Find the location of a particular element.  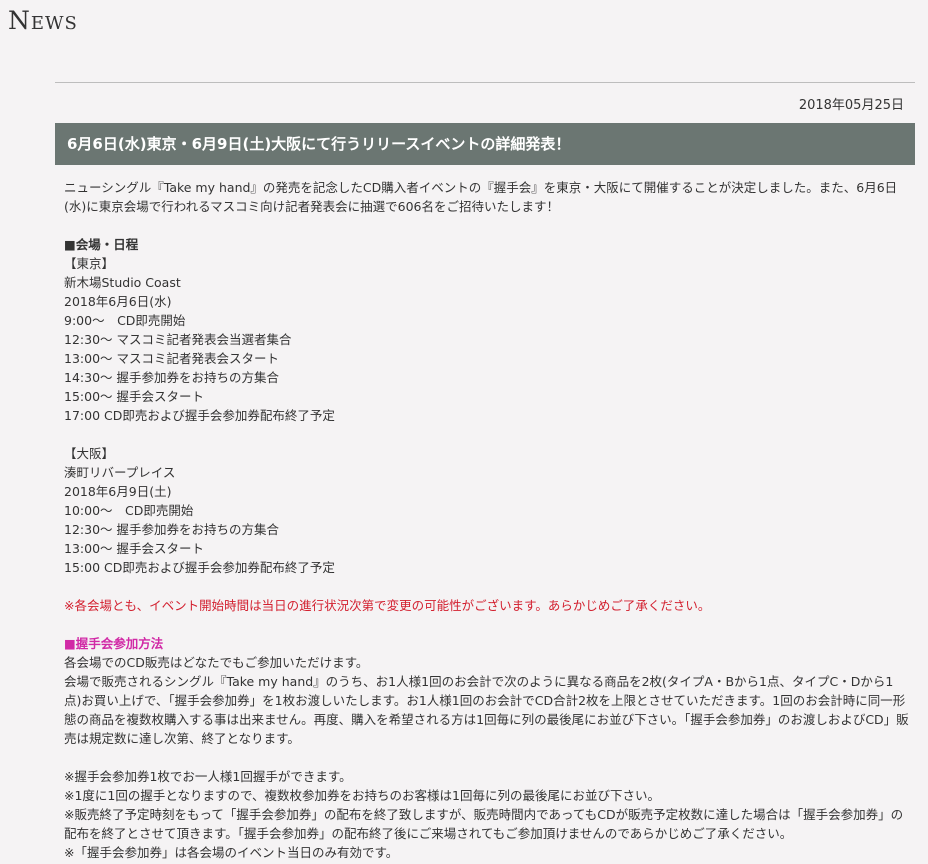

schedule-item: 14:30～ 握手参加券をお持ちの方集合 is located at coordinates (171, 377).